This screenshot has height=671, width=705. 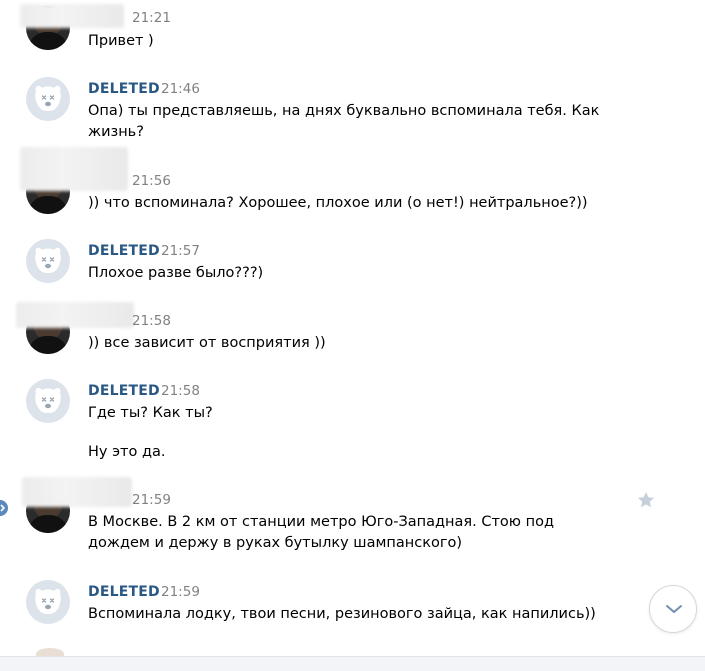 What do you see at coordinates (121, 41) in the screenshot?
I see `message-text: Привет )` at bounding box center [121, 41].